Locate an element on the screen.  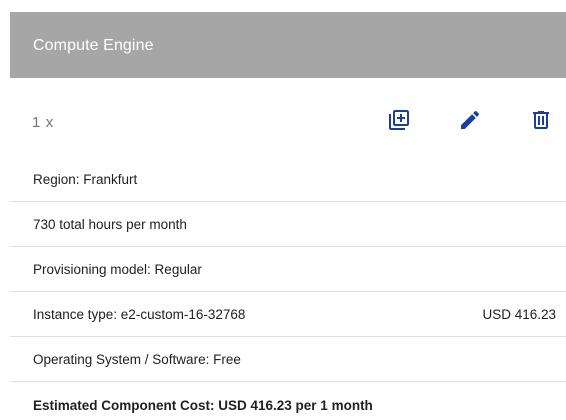
detail-label: Region: Frankfurt is located at coordinates (85, 179).